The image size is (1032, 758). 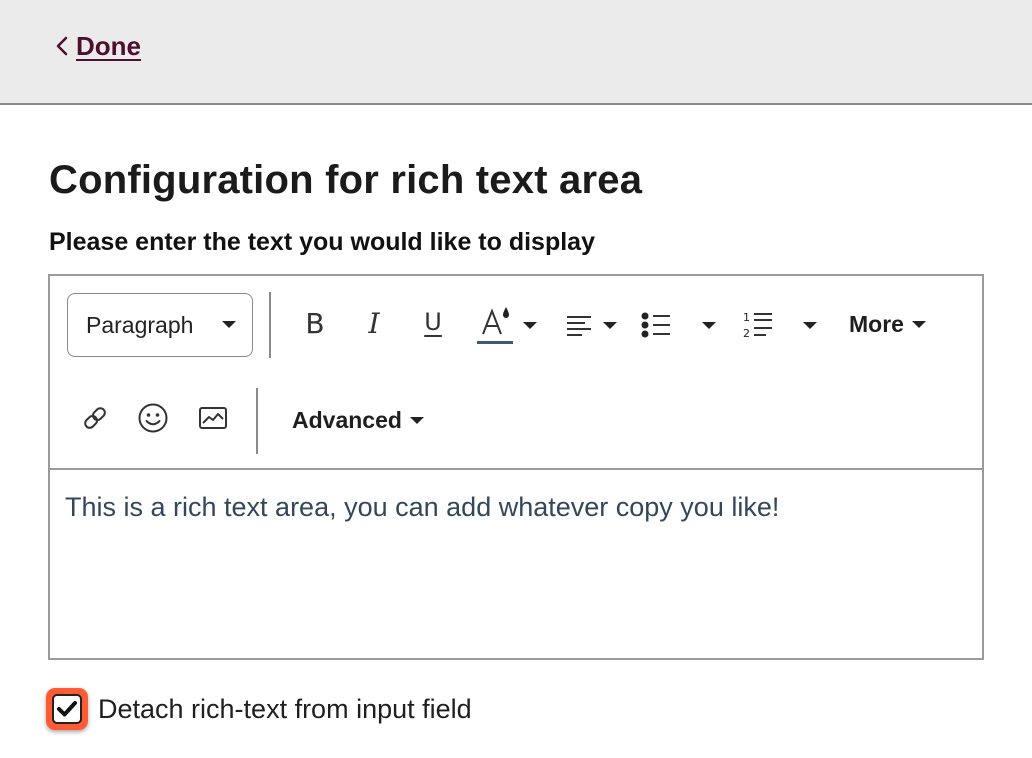 I want to click on text-color-dropdown, so click(x=506, y=325).